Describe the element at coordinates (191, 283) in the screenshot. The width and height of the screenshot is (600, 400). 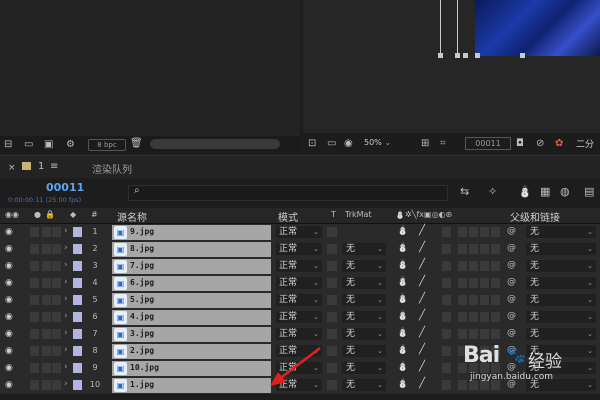
I see `layer-name-cell: ▣ 6.jpg` at that location.